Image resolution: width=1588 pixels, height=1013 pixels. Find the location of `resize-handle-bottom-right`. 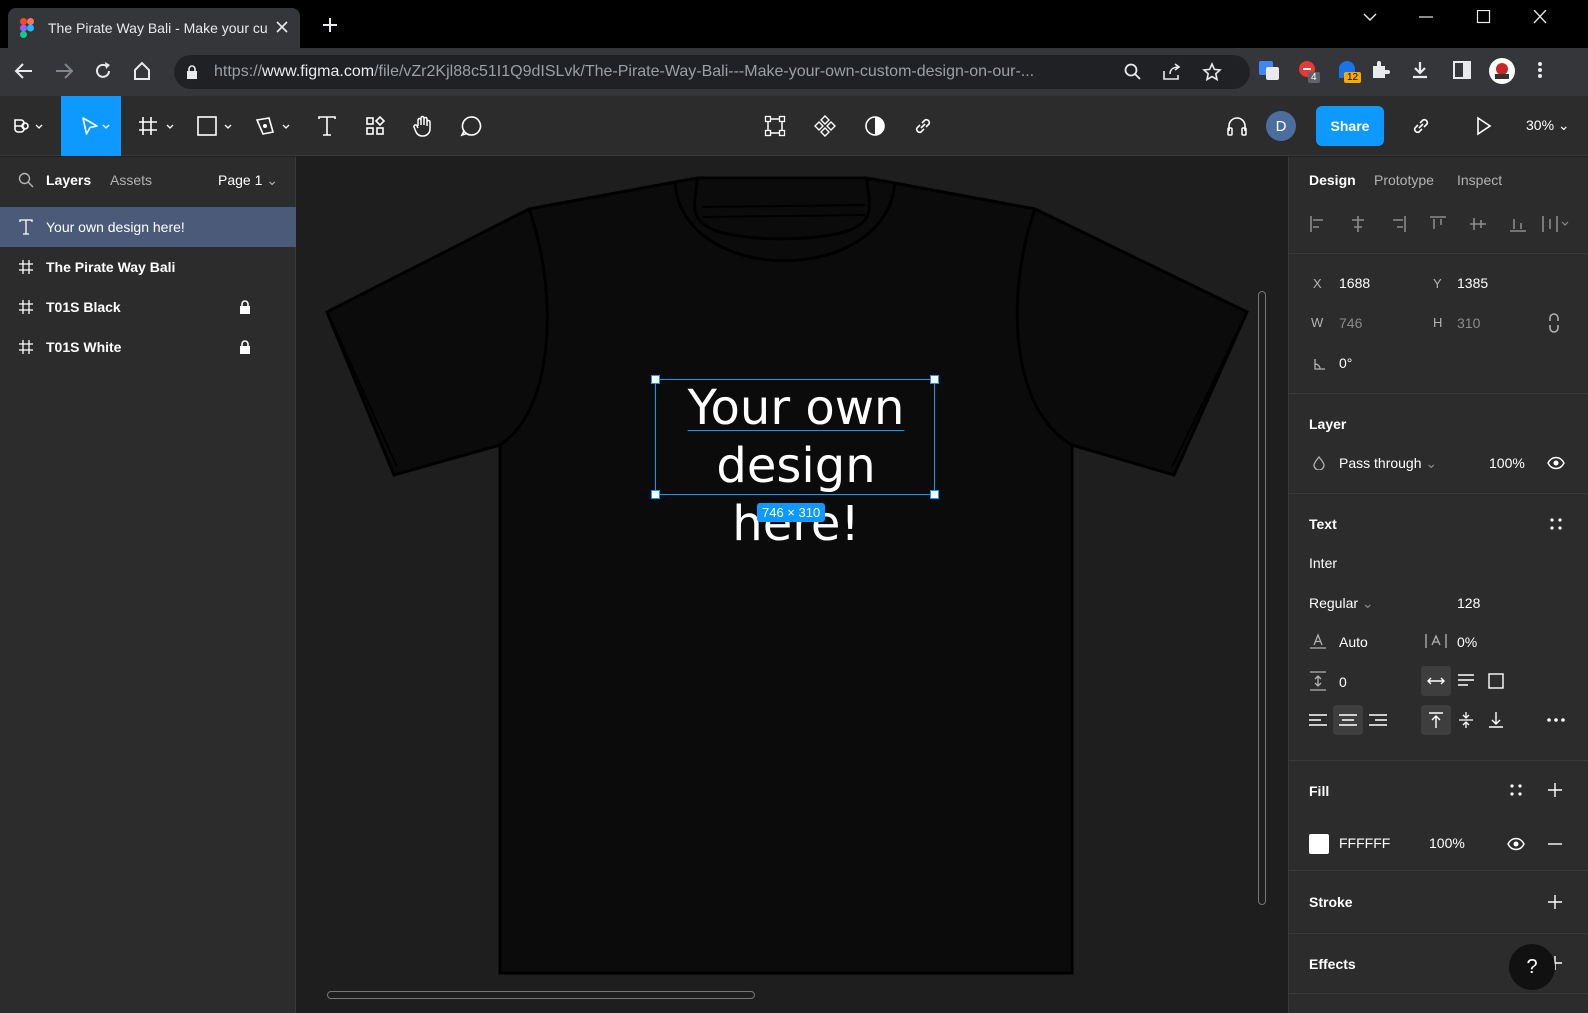

resize-handle-bottom-right is located at coordinates (934, 494).